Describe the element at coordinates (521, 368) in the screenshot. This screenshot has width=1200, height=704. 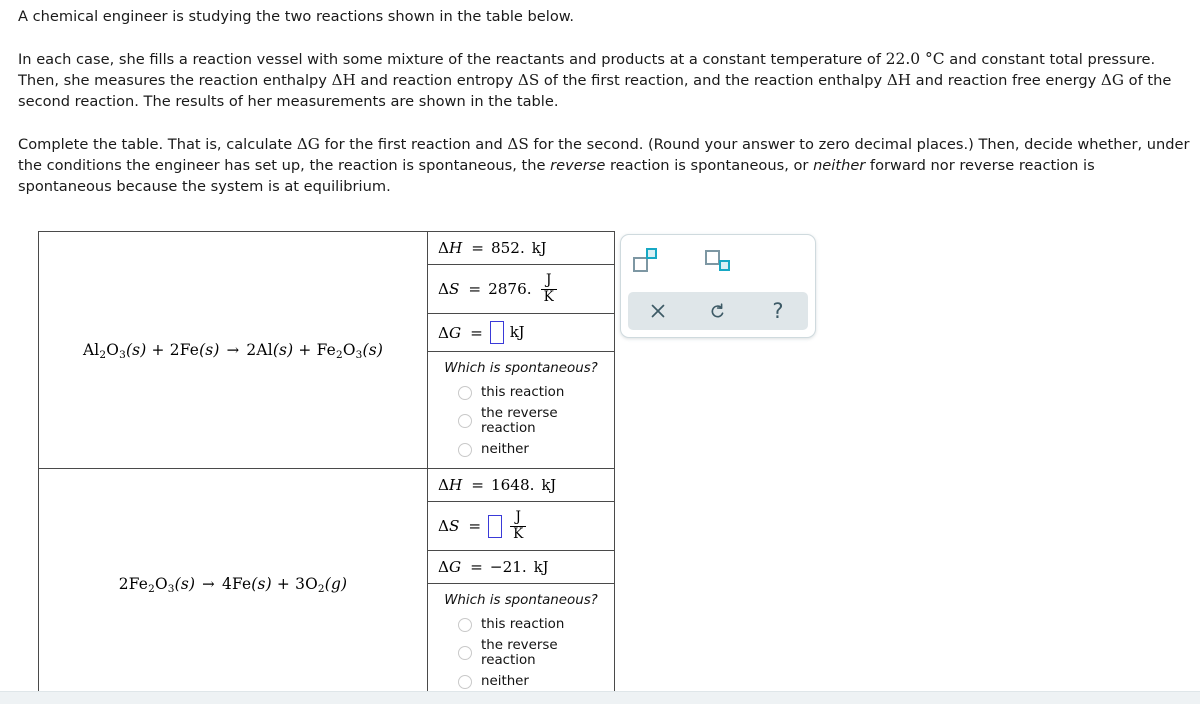
I see `spontaneity-question-1: Which is spontaneous?` at that location.